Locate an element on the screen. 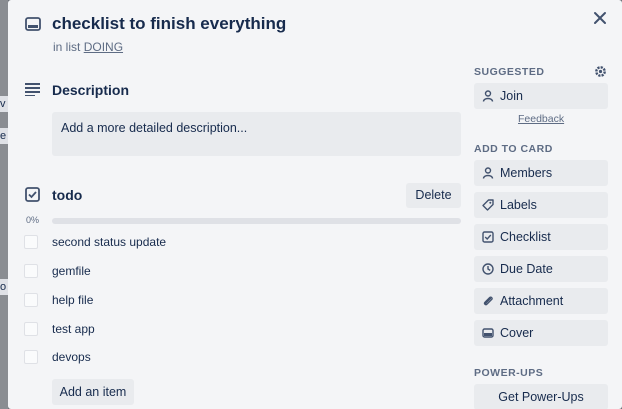 Image resolution: width=622 pixels, height=409 pixels. close-icon is located at coordinates (600, 18).